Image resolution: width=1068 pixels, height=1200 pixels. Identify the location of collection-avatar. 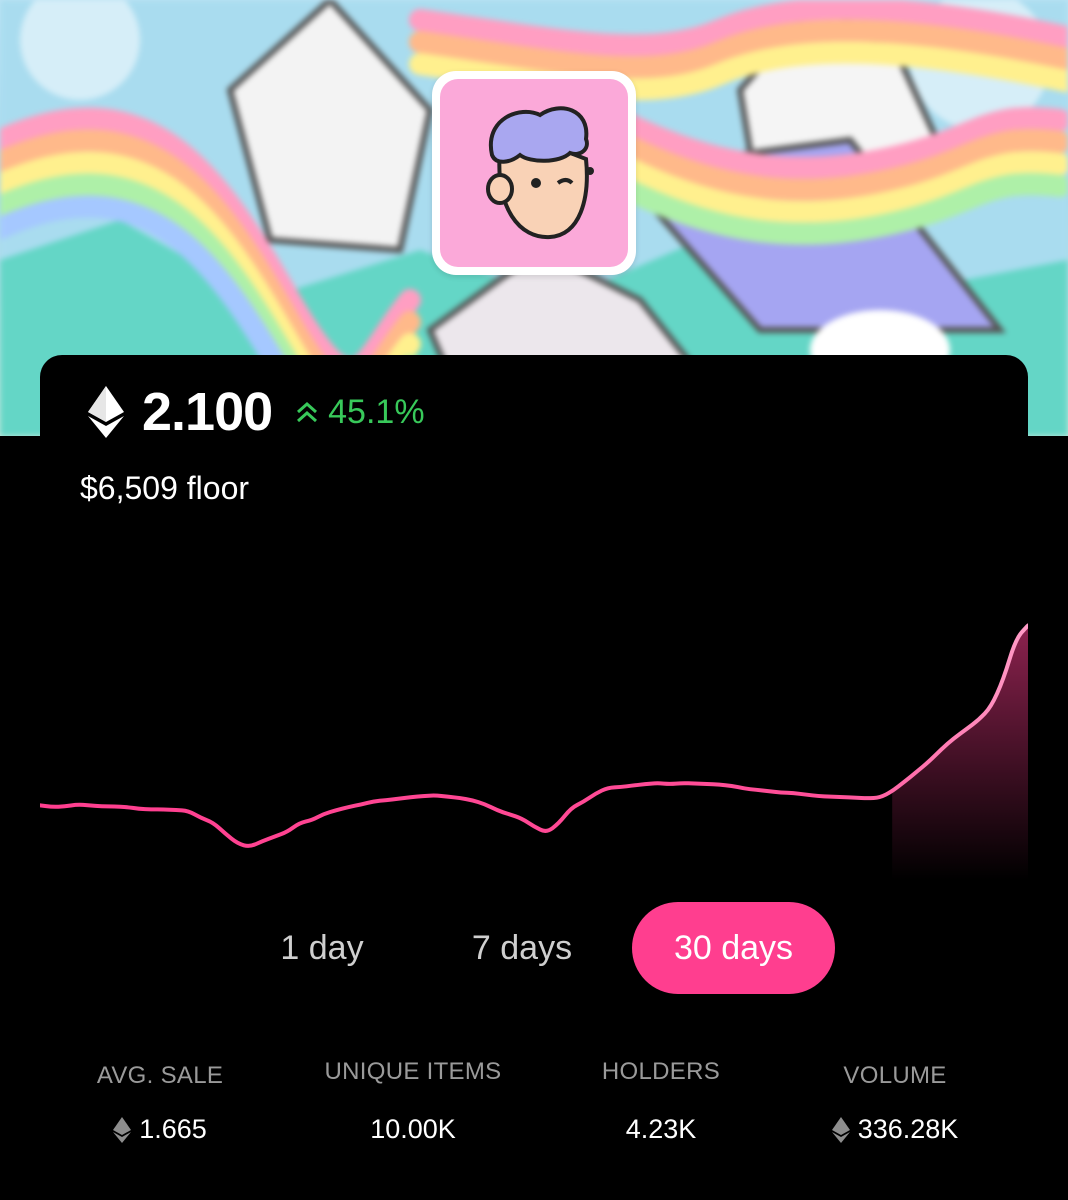
(534, 173).